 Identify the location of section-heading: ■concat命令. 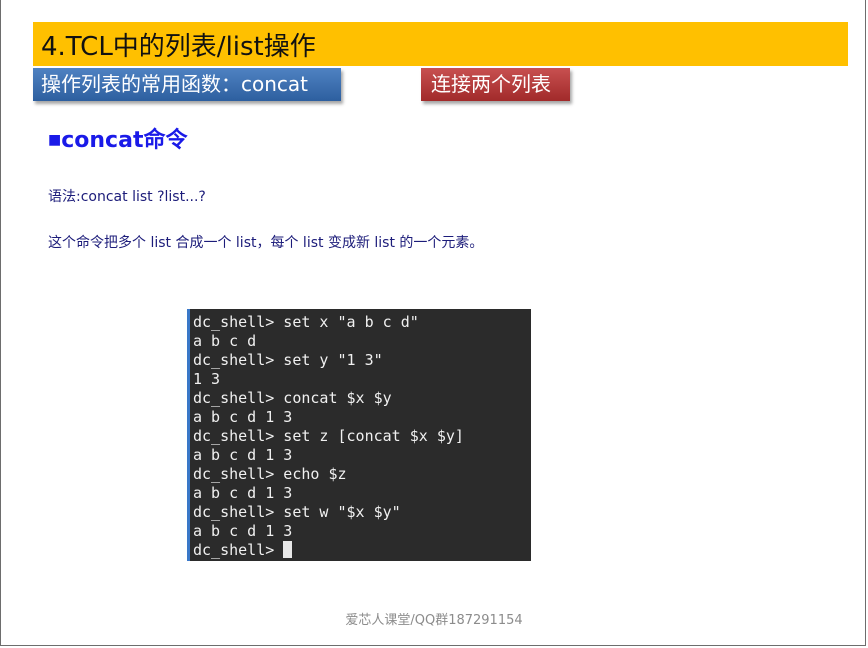
(117, 138).